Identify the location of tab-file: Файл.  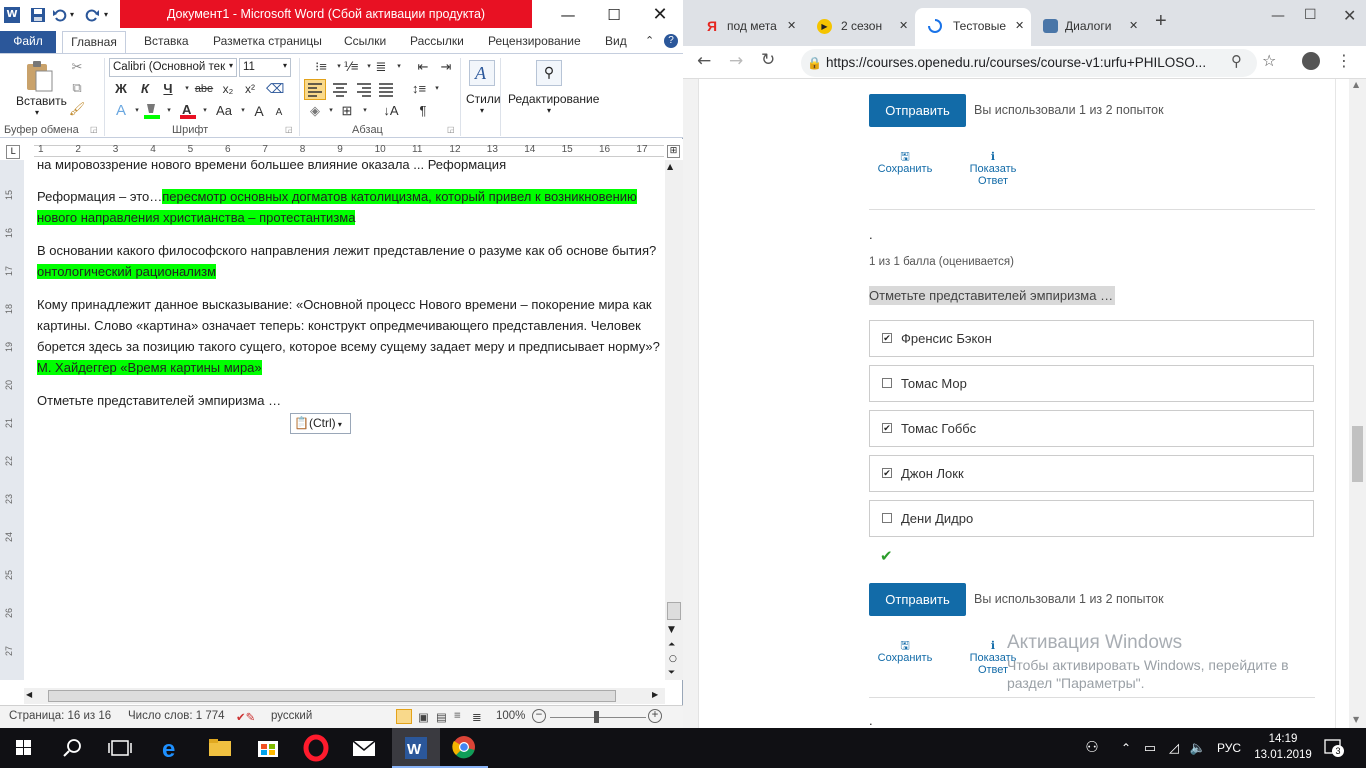
(28, 42).